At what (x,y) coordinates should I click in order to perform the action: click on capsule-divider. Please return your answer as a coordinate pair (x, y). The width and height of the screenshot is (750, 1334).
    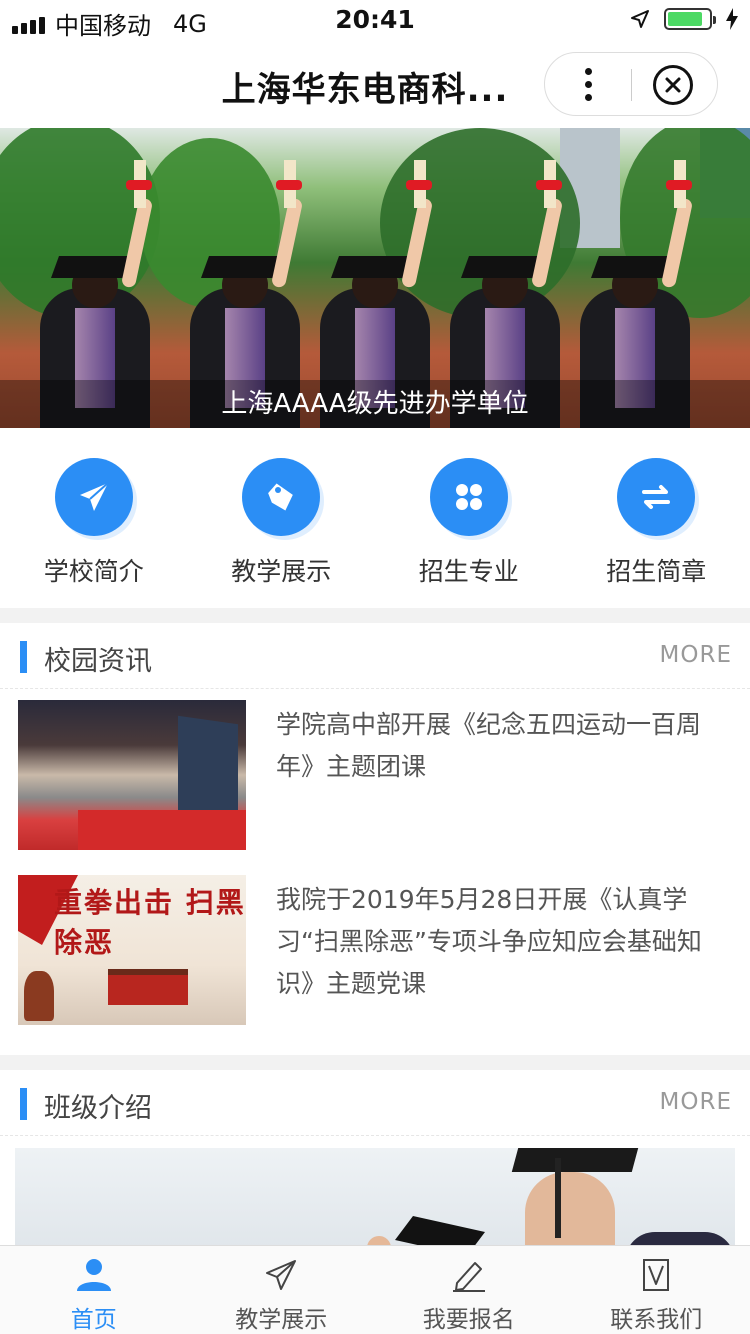
    Looking at the image, I should click on (631, 85).